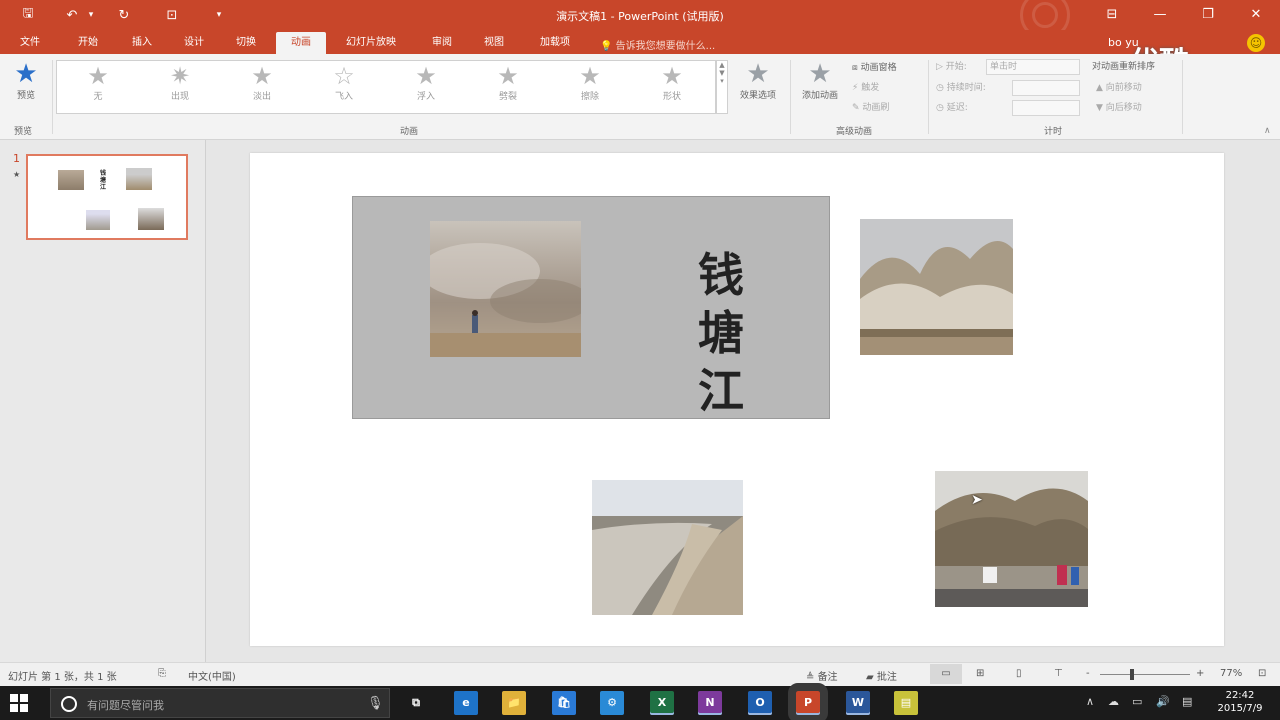  What do you see at coordinates (1019, 673) in the screenshot?
I see `reading-view-icon: ▯` at bounding box center [1019, 673].